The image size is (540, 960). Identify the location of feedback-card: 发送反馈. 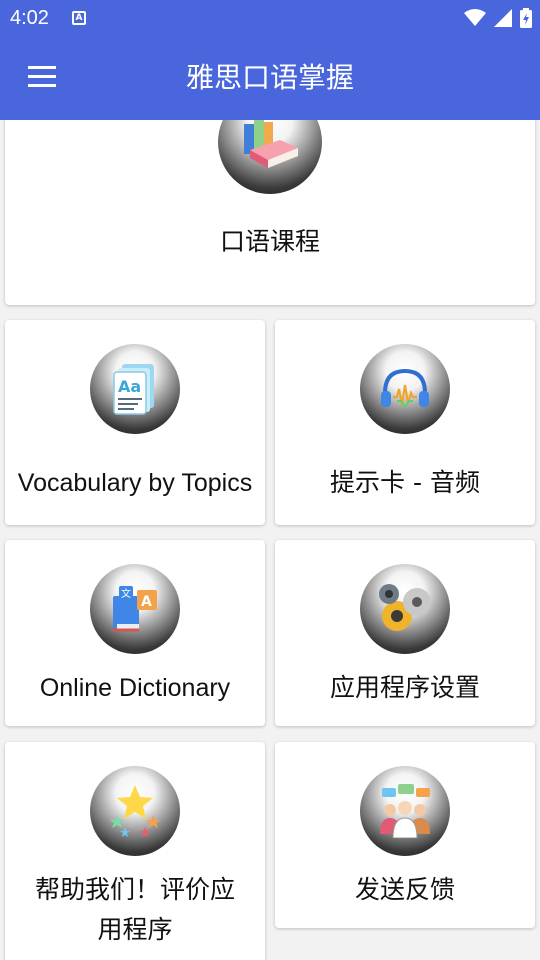
(405, 835).